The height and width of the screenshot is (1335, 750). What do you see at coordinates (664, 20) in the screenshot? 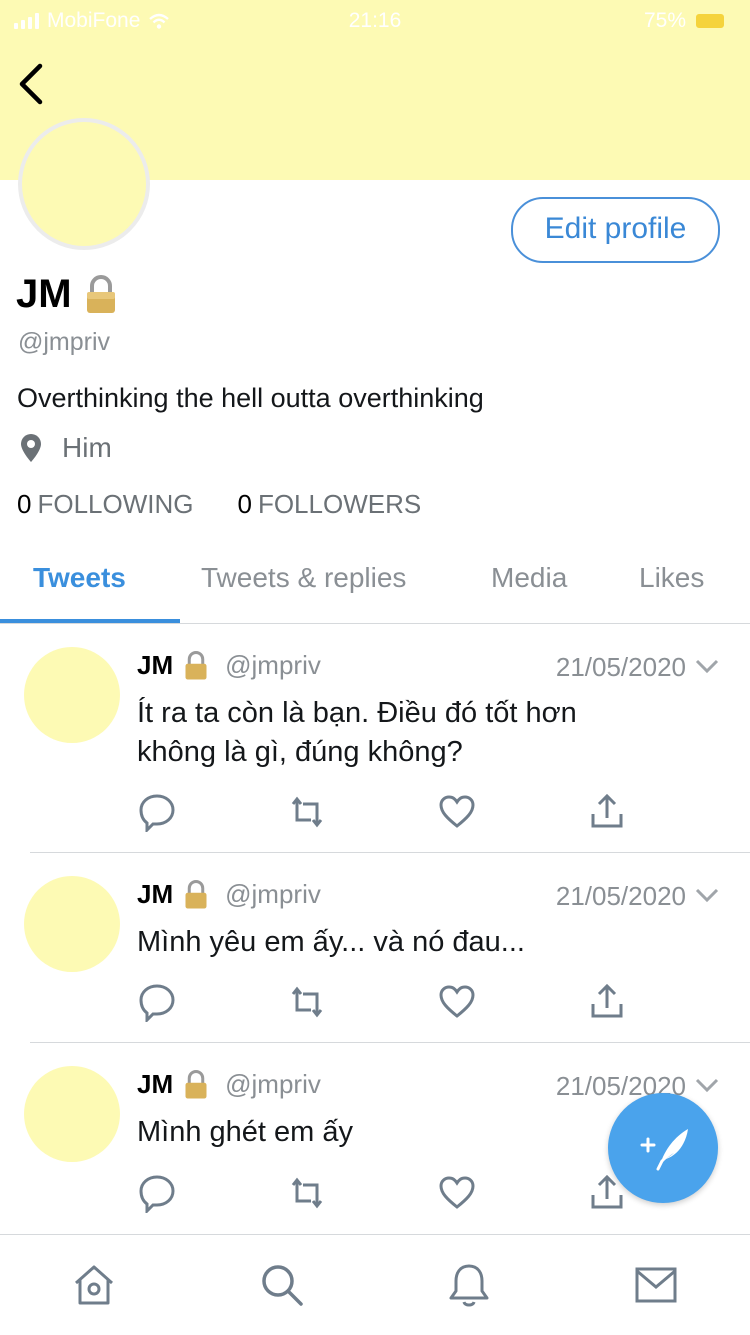
I see `battery-percent: 75%` at bounding box center [664, 20].